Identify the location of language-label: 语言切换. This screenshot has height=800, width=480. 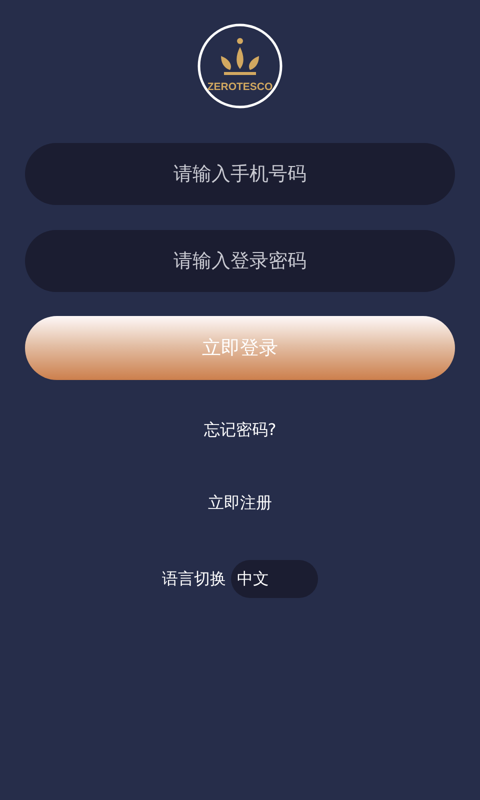
(194, 579).